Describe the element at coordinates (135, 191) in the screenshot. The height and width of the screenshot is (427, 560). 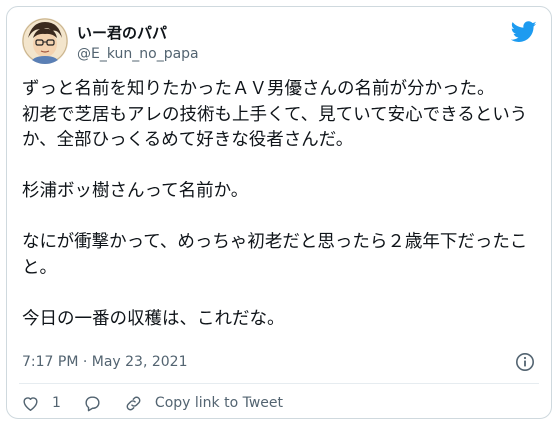
I see `tweet-paragraph: 杉浦ボッ樹さんって名前か。` at that location.